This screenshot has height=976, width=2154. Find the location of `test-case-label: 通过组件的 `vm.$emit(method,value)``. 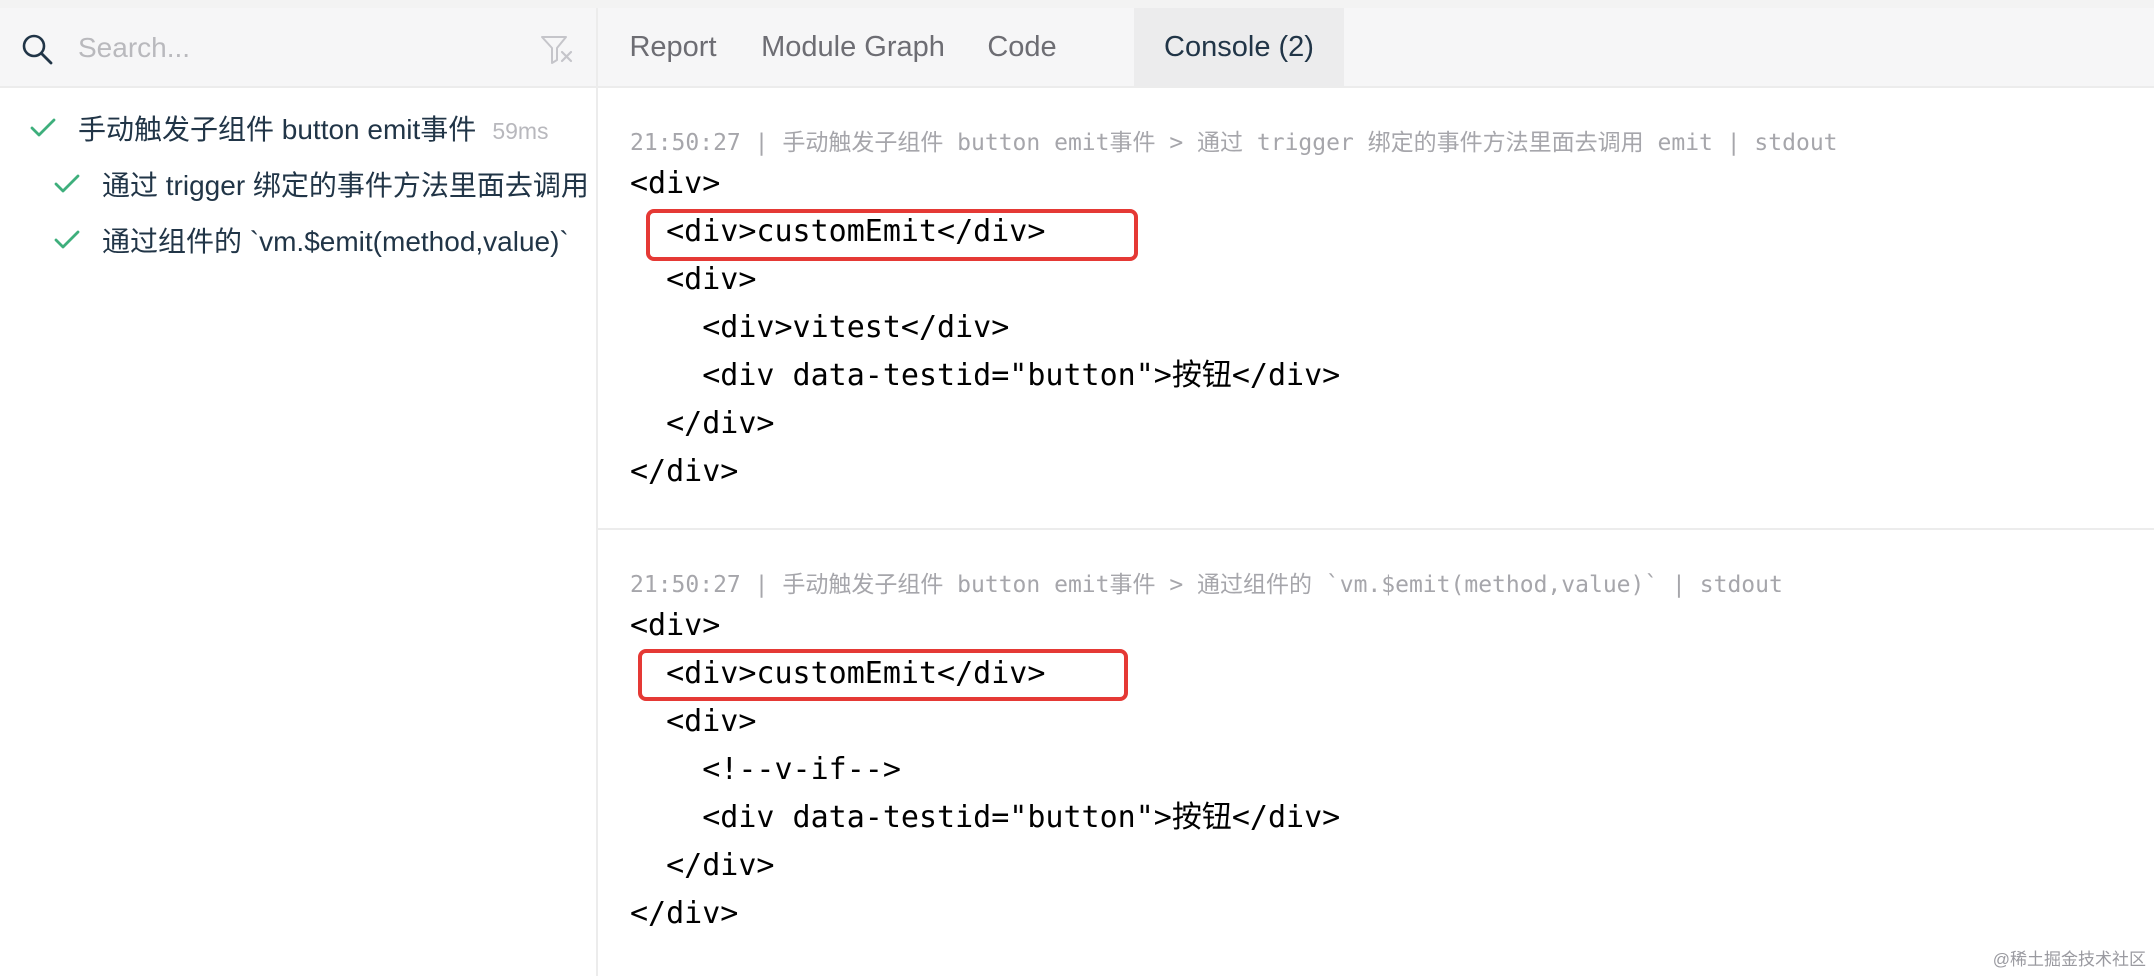

test-case-label: 通过组件的 `vm.$emit(method,value)` is located at coordinates (335, 241).